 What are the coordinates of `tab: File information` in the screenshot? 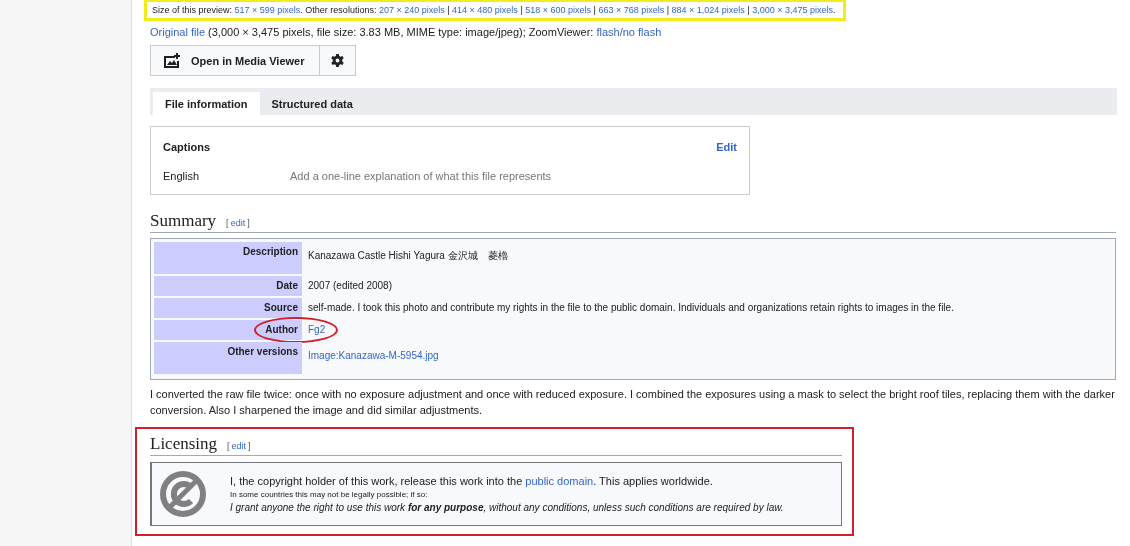 It's located at (206, 103).